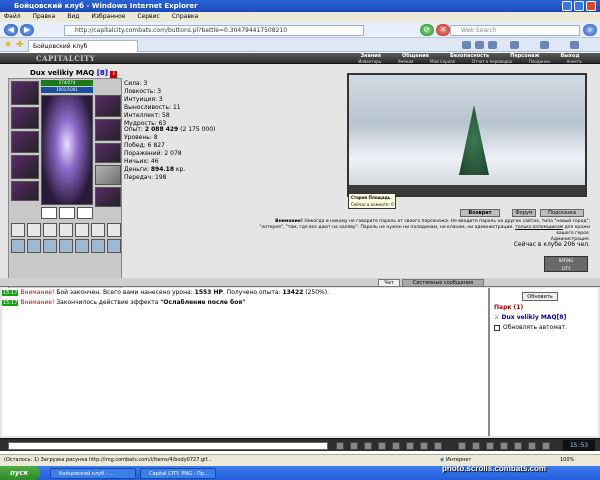  I want to click on sound-icon, so click(490, 446).